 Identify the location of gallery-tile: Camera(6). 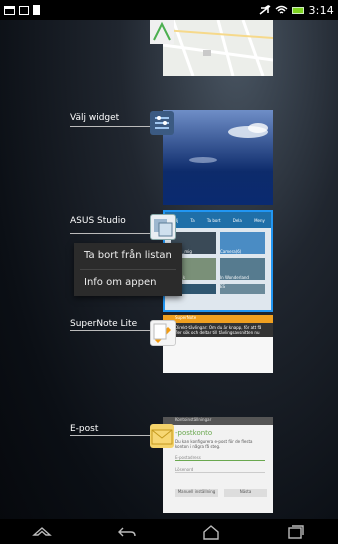
(242, 243).